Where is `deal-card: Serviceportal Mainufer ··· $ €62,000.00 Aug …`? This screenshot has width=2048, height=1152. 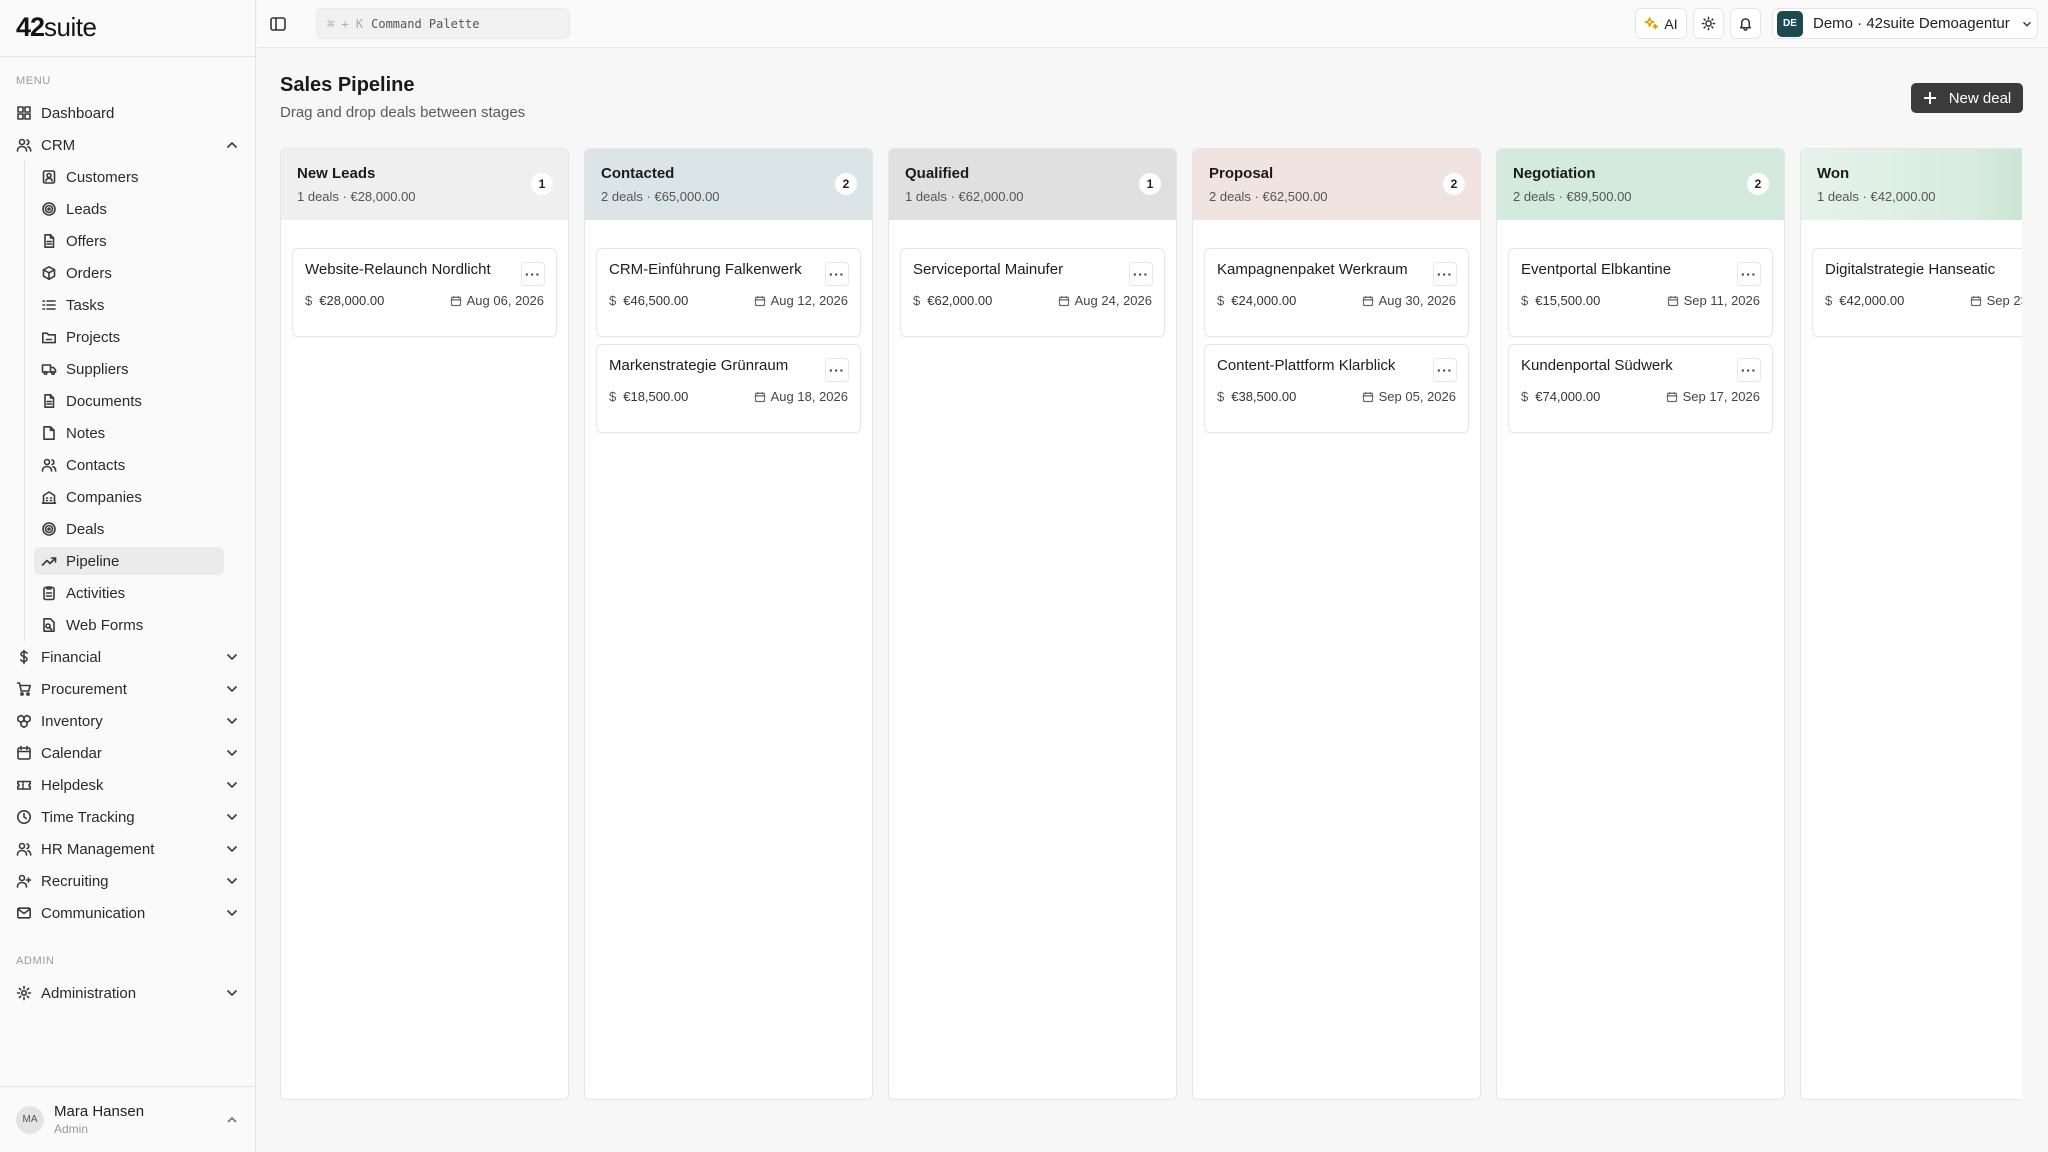
deal-card: Serviceportal Mainufer ··· $ €62,000.00 Aug … is located at coordinates (1032, 292).